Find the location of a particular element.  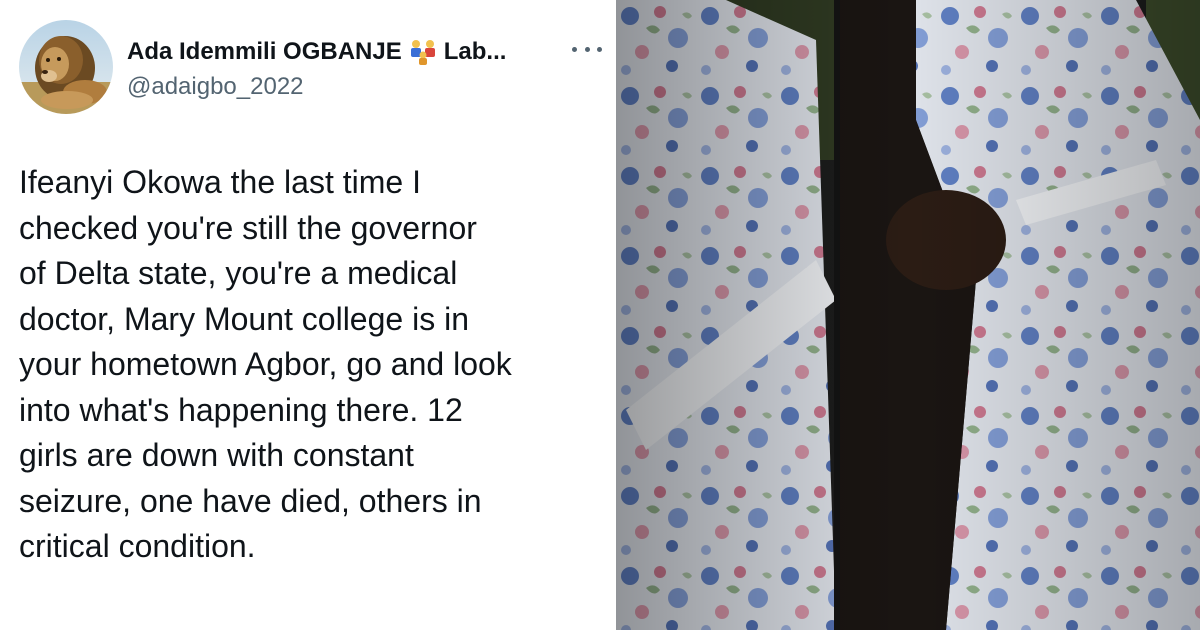

lion-icon is located at coordinates (66, 67).